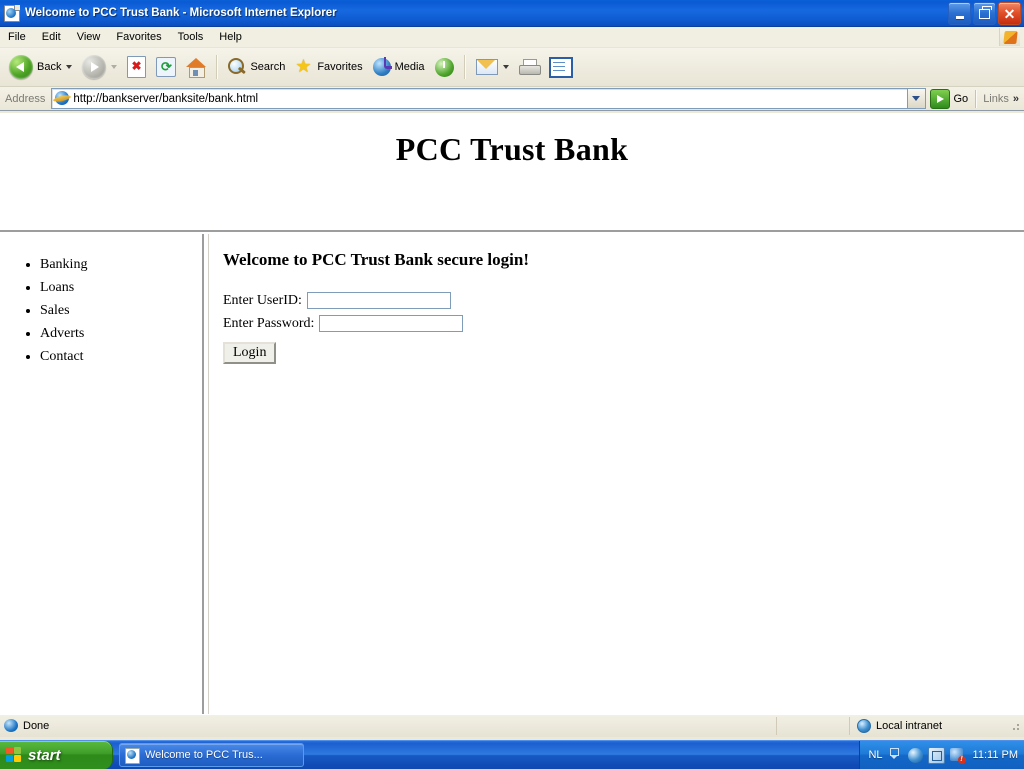 This screenshot has width=1024, height=769. I want to click on home-button, so click(196, 67).